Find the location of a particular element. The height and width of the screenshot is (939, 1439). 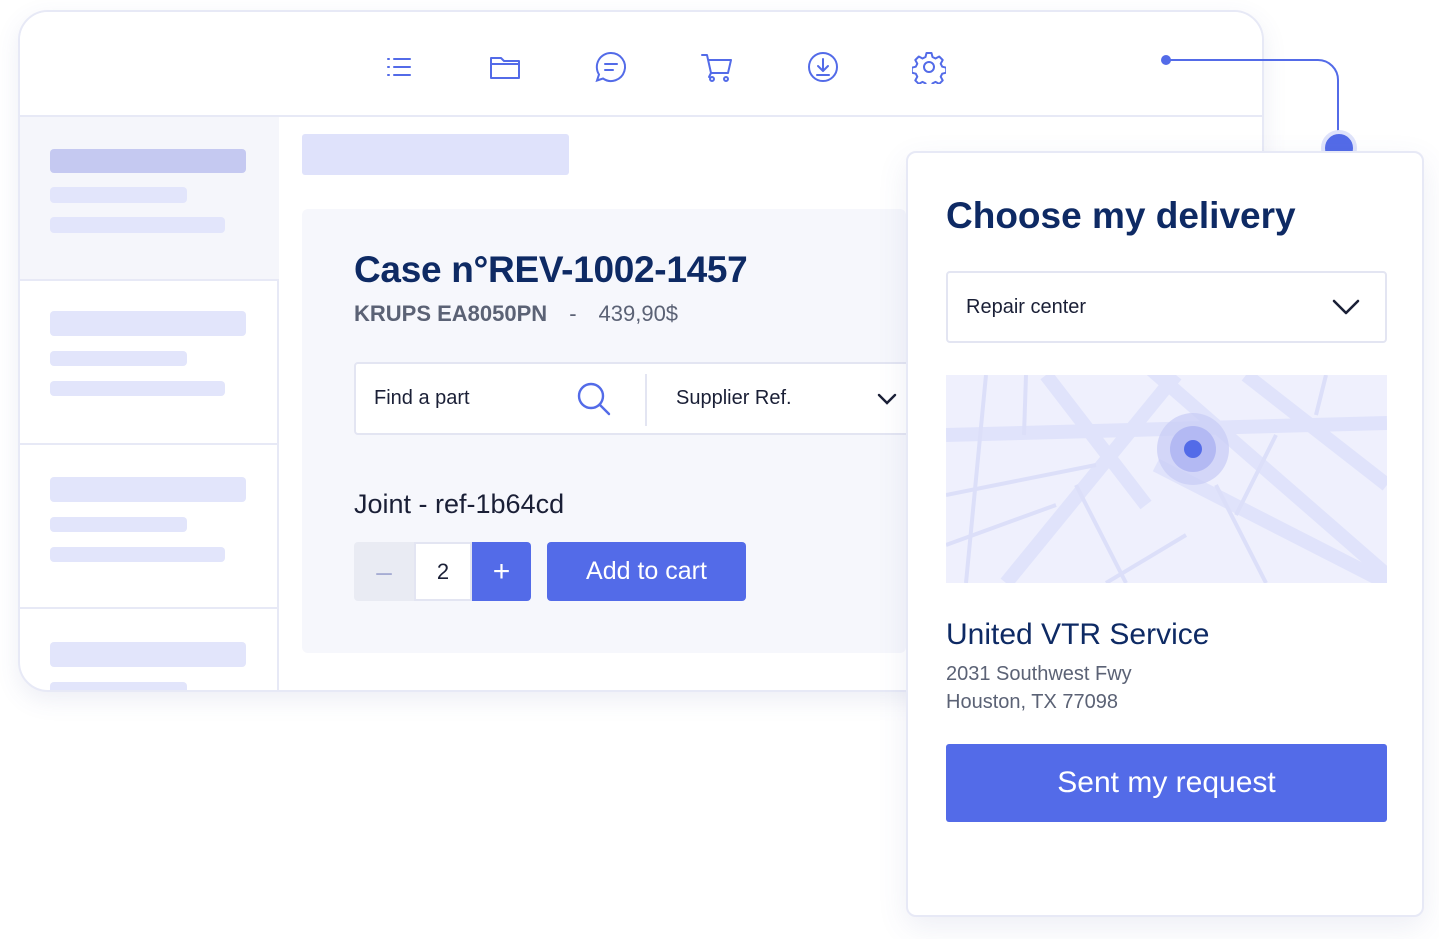

location-map is located at coordinates (1166, 479).